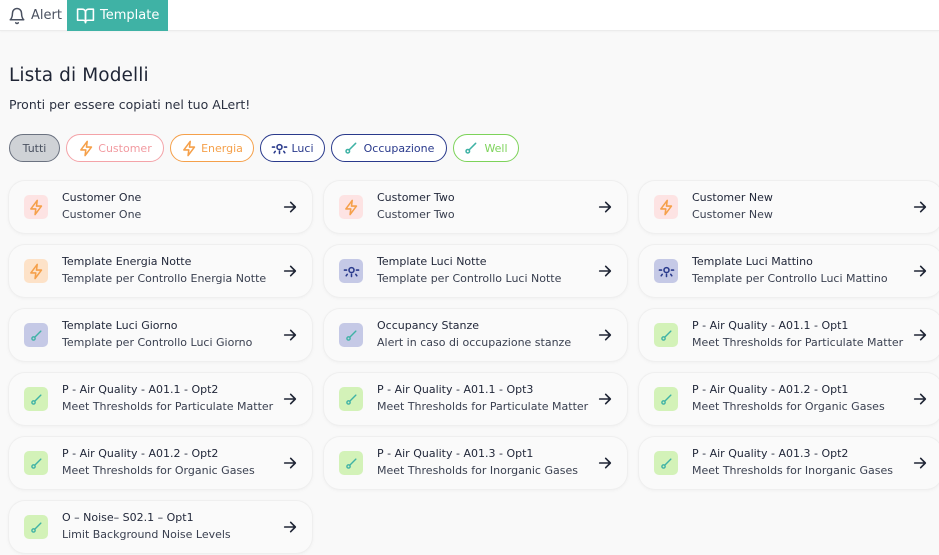 The height and width of the screenshot is (555, 939). Describe the element at coordinates (46, 15) in the screenshot. I see `tab-alert-label: Alert` at that location.